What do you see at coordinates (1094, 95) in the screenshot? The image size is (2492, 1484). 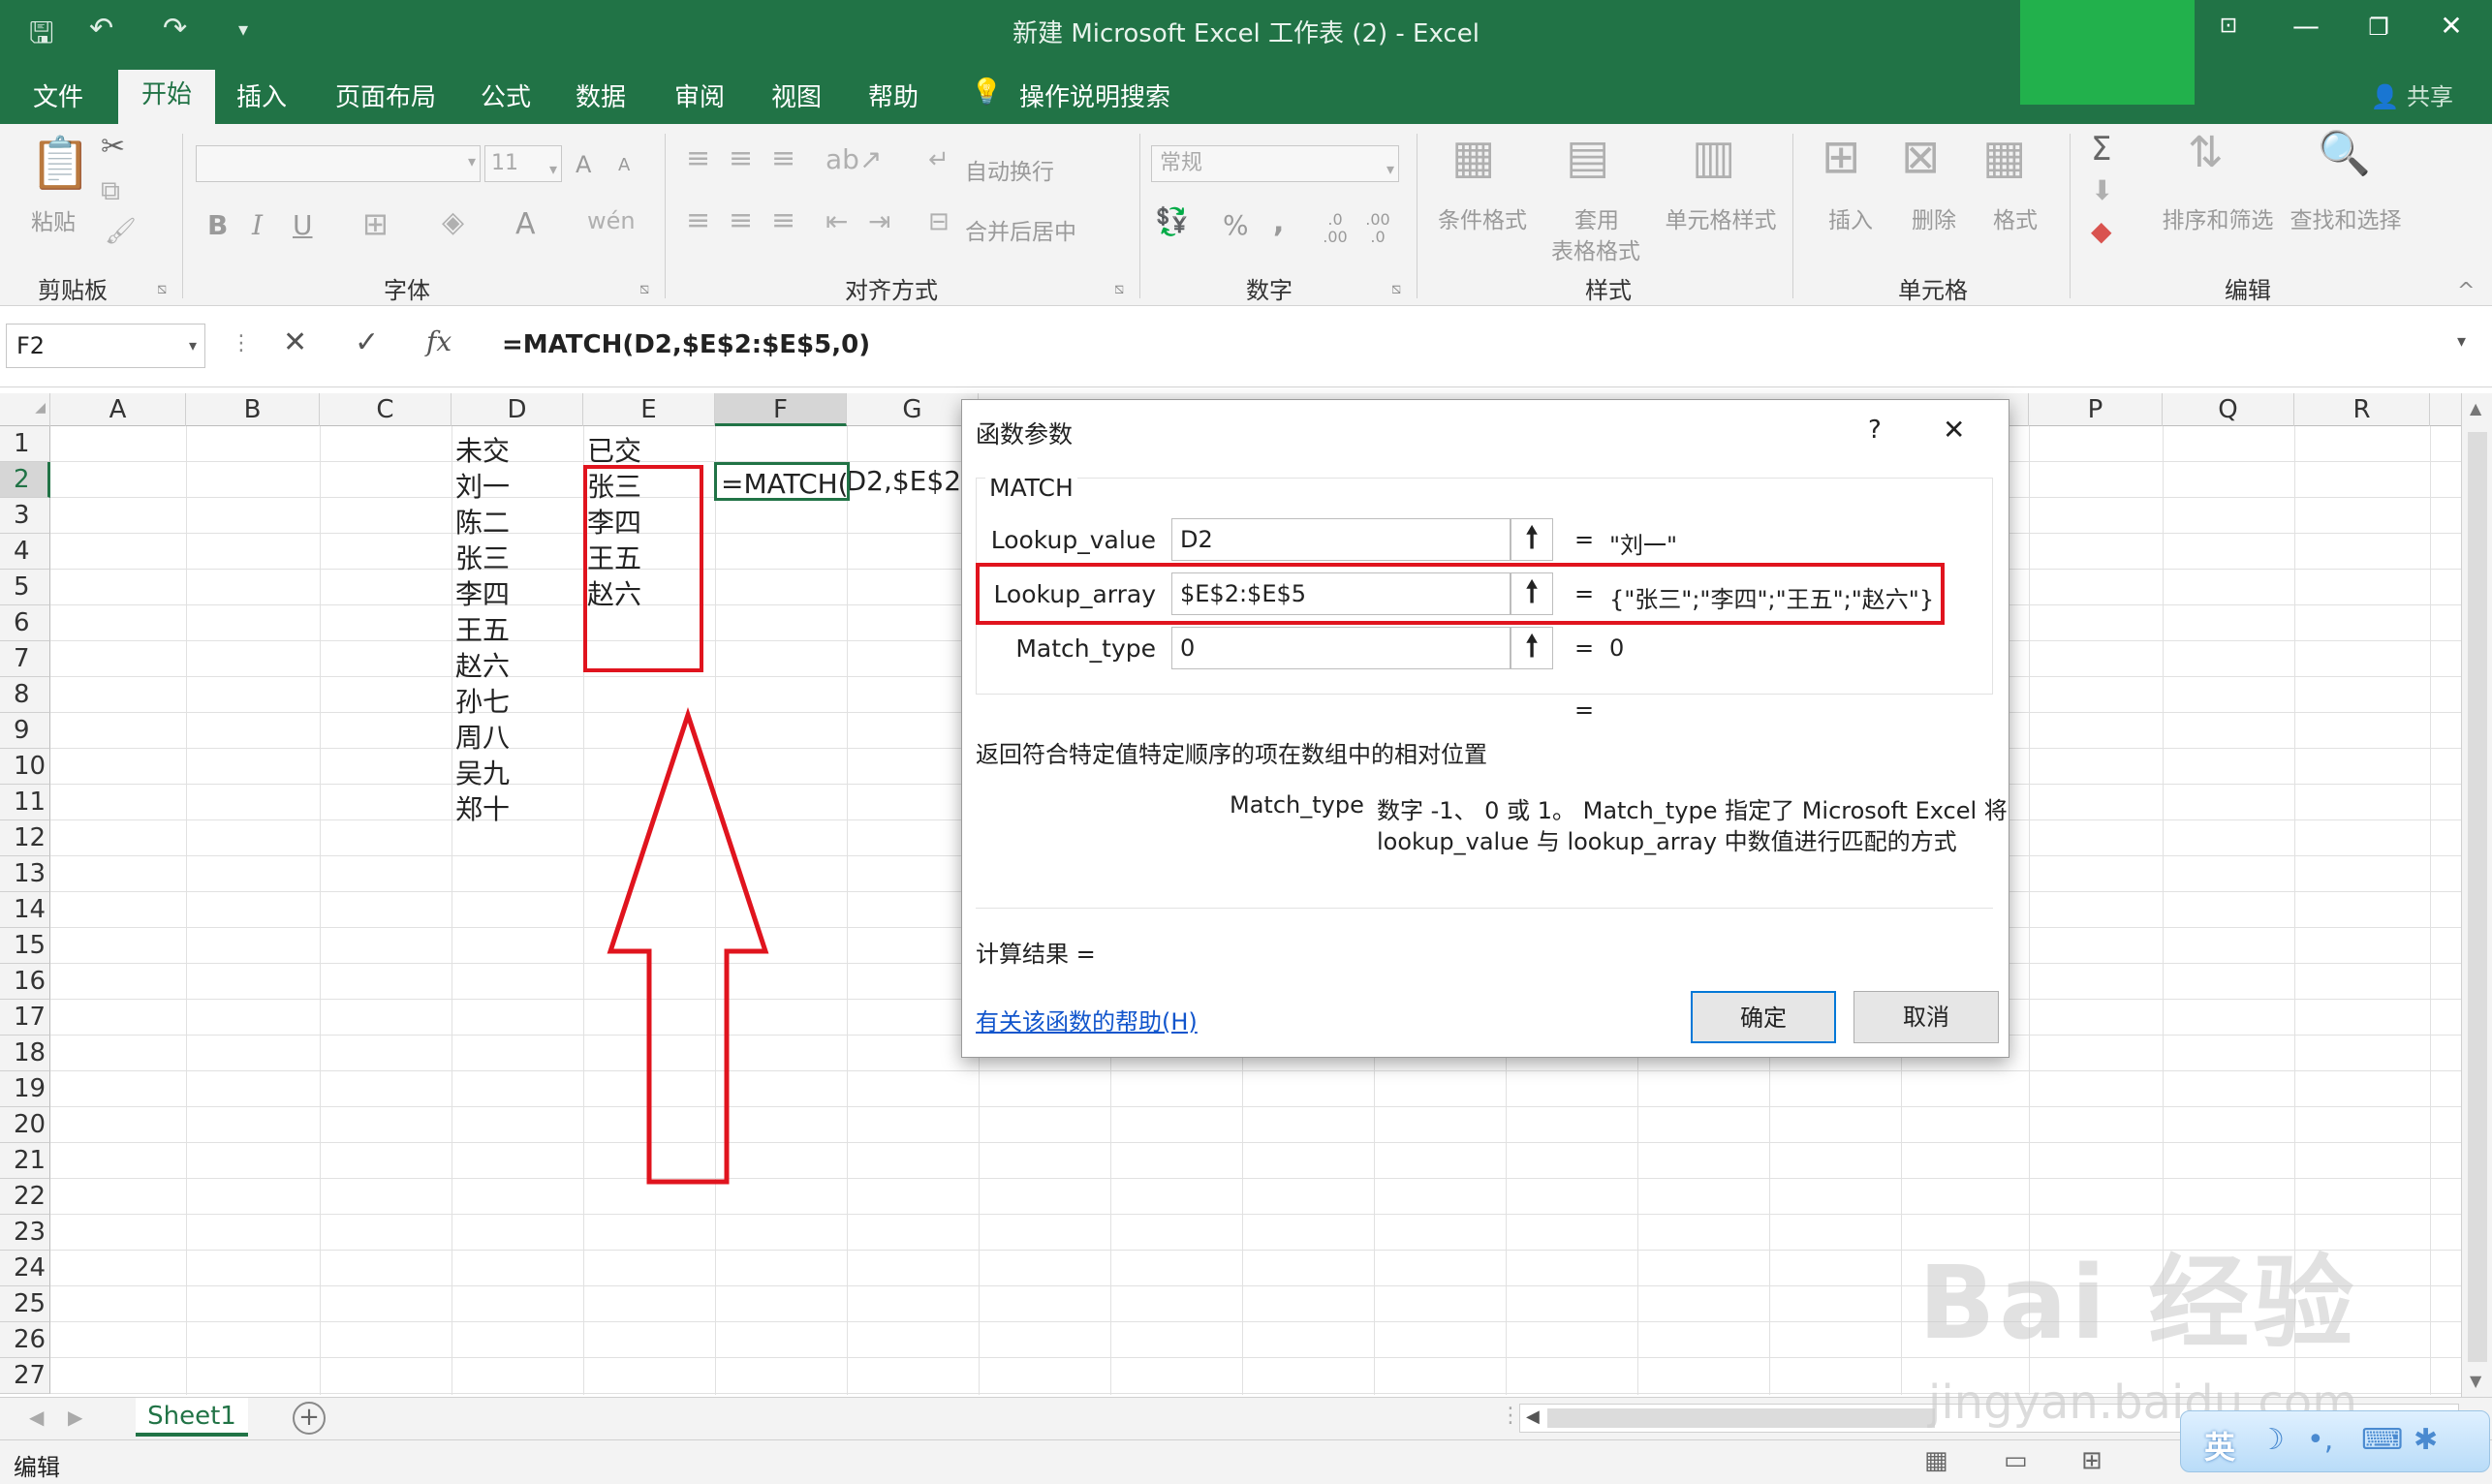 I see `tell-me-search: 操作说明搜索` at bounding box center [1094, 95].